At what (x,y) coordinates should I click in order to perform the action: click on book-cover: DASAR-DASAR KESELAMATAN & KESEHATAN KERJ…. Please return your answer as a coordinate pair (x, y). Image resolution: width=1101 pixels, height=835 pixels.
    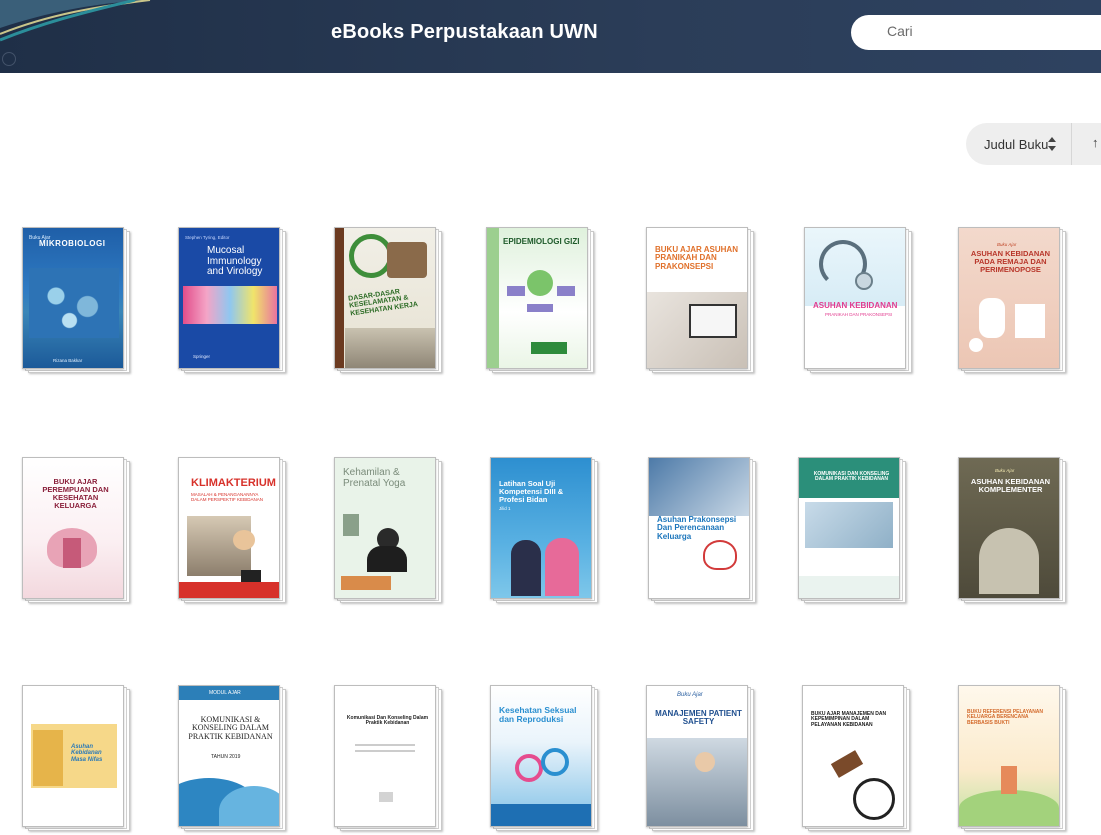
    Looking at the image, I should click on (385, 298).